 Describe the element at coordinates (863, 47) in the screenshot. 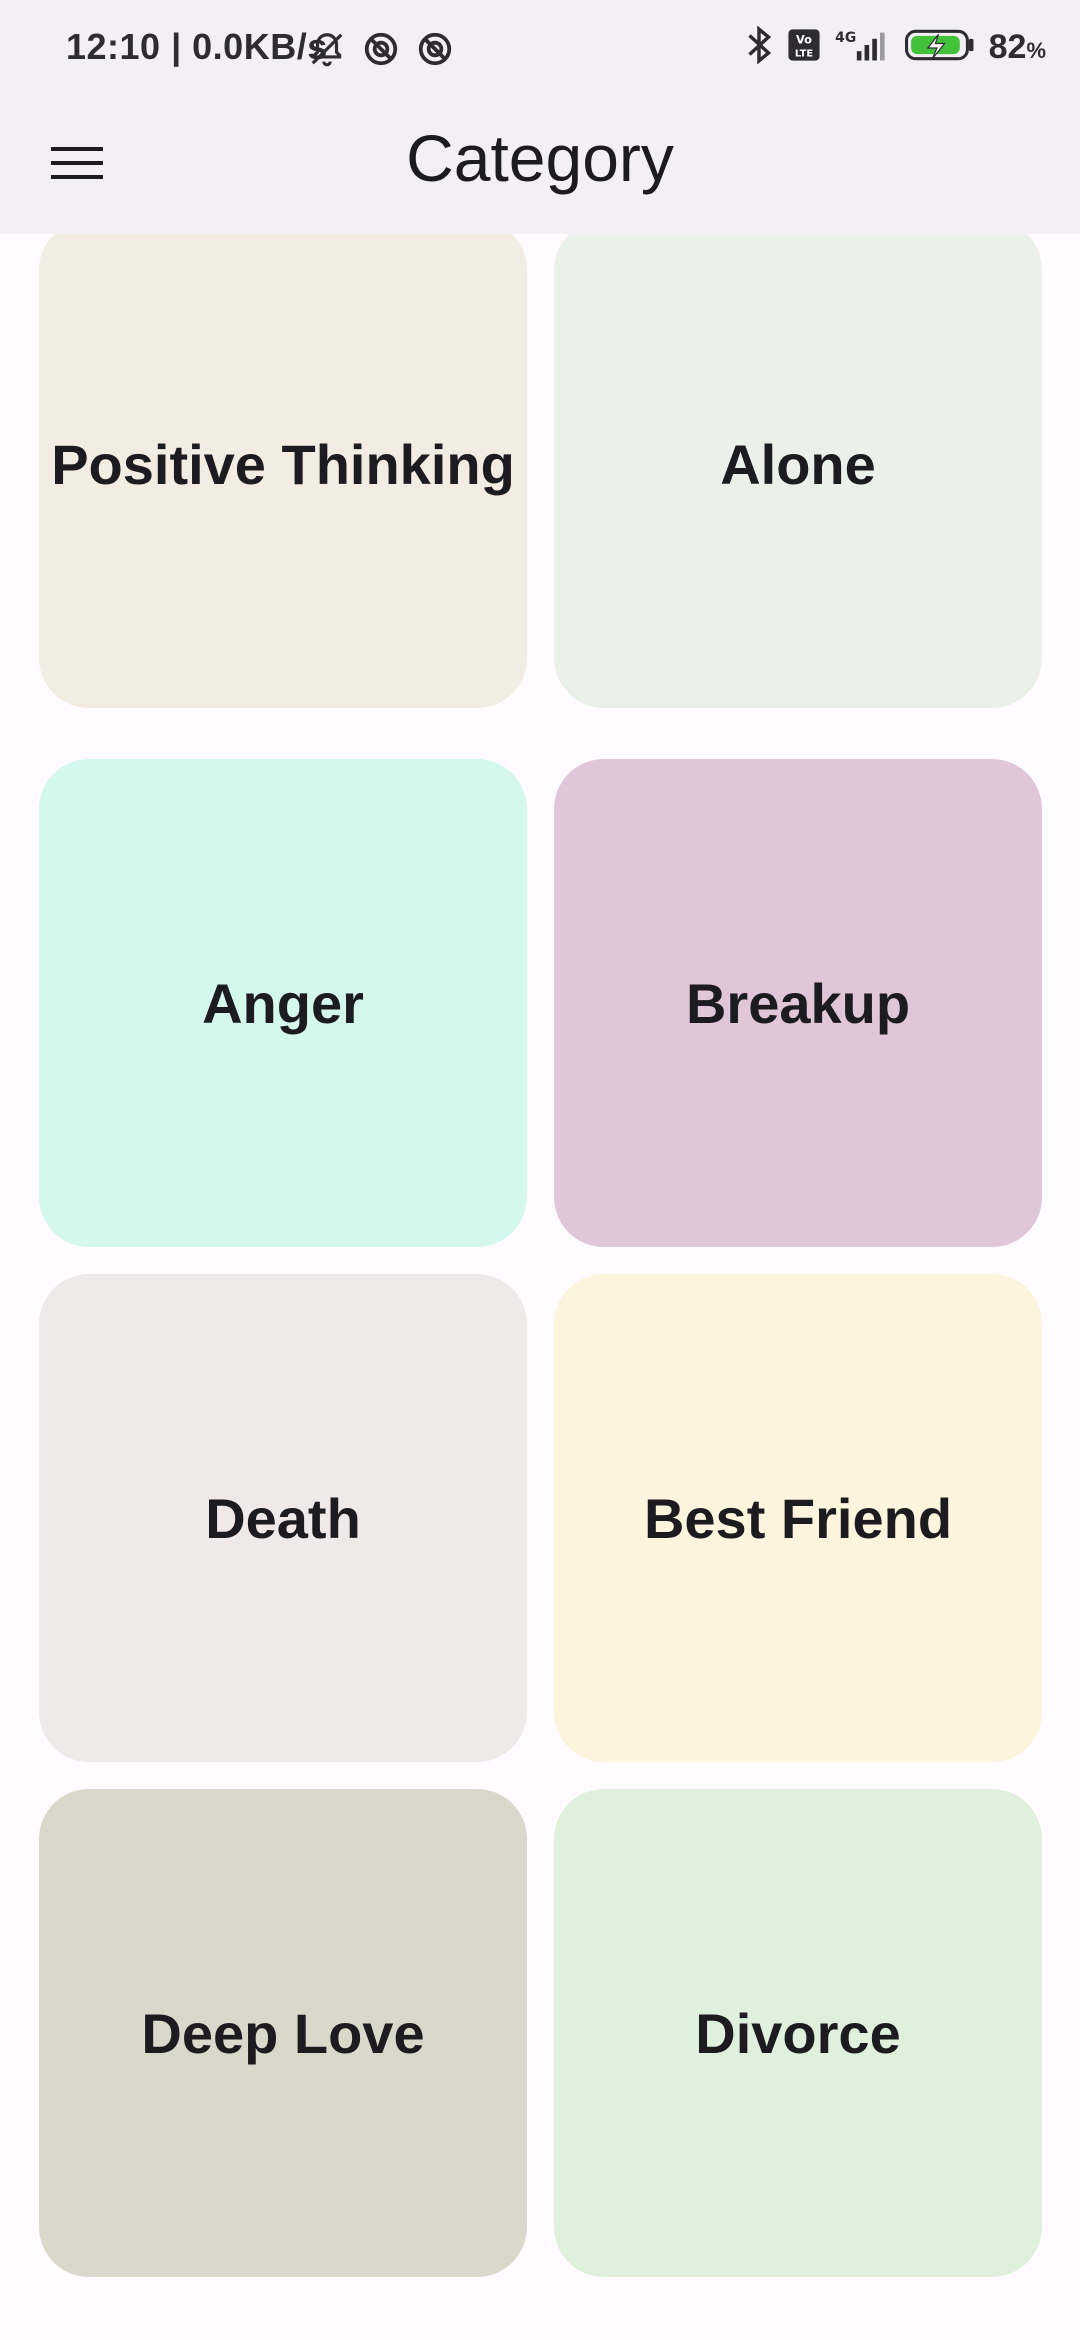

I see `signal-4g-icon: 4G` at that location.